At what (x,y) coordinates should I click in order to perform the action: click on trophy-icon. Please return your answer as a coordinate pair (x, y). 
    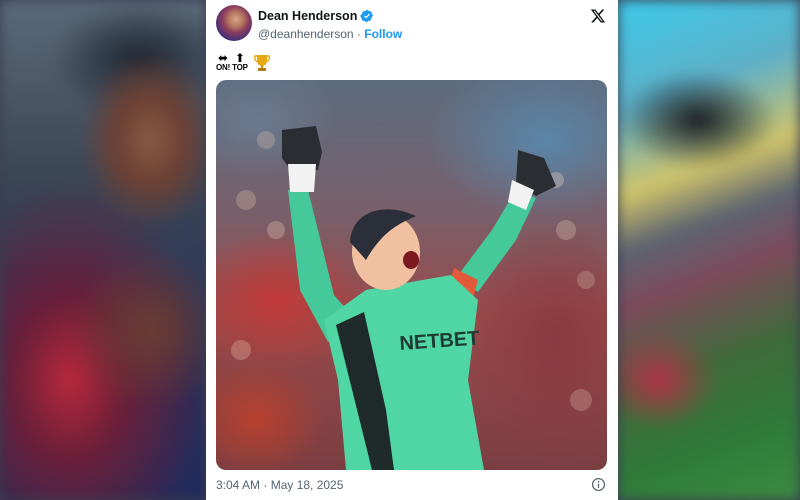
    Looking at the image, I should click on (261, 63).